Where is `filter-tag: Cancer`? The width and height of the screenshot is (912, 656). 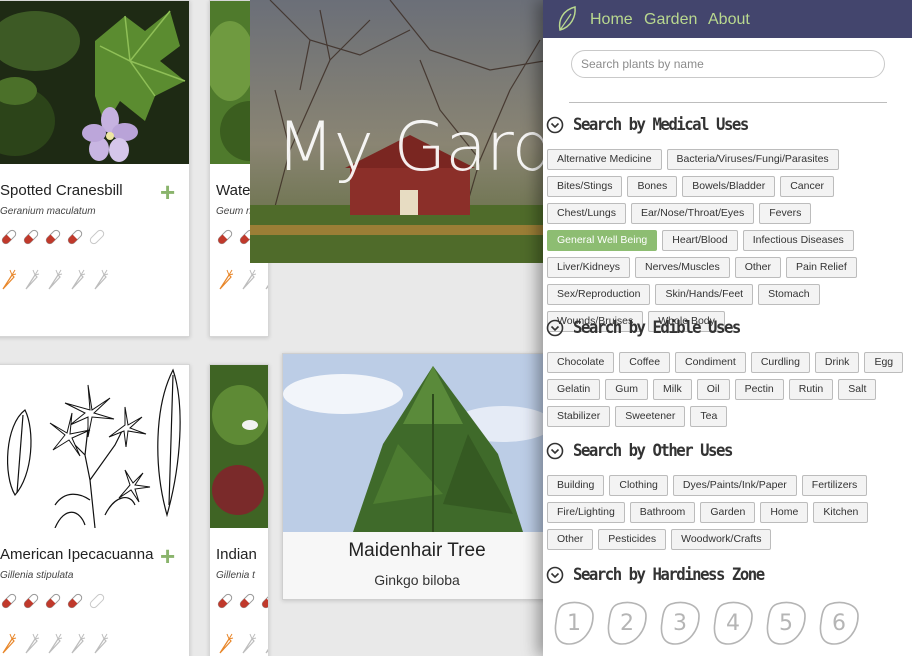 filter-tag: Cancer is located at coordinates (807, 186).